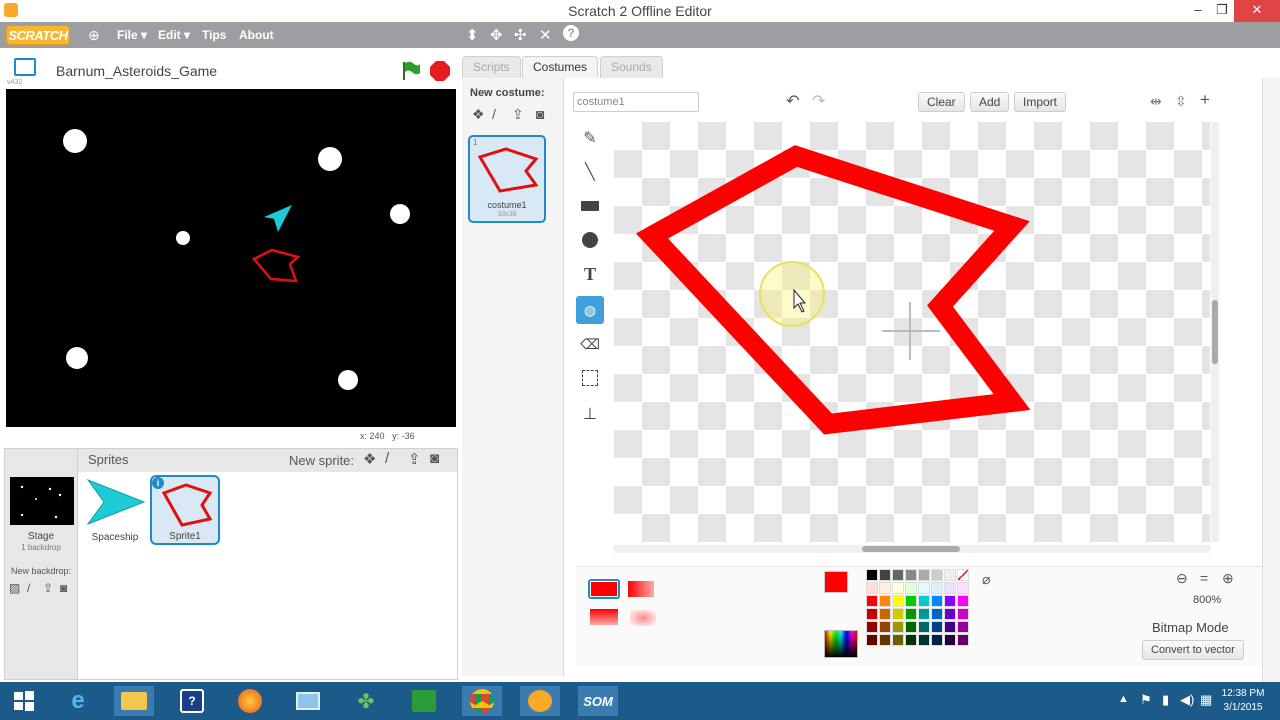 This screenshot has width=1280, height=720. What do you see at coordinates (792, 101) in the screenshot?
I see `undo-icon: ↶` at bounding box center [792, 101].